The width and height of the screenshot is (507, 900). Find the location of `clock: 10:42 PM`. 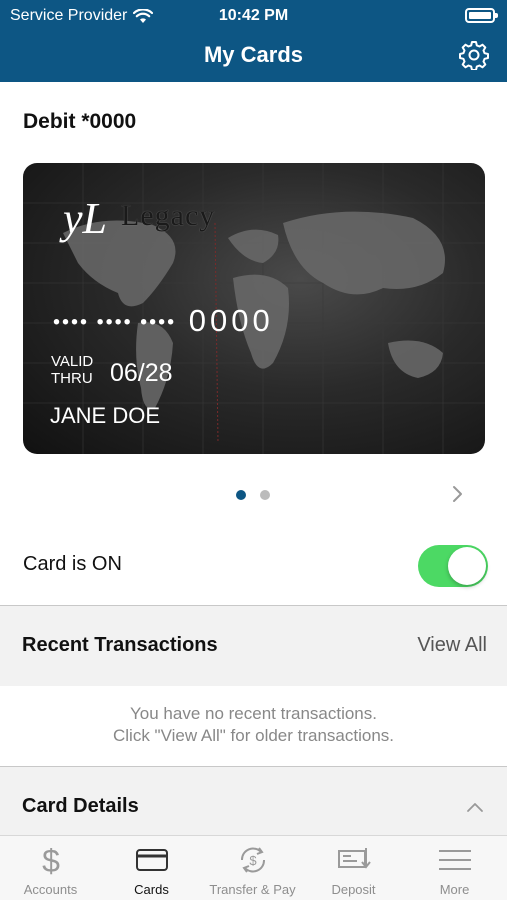

clock: 10:42 PM is located at coordinates (253, 15).